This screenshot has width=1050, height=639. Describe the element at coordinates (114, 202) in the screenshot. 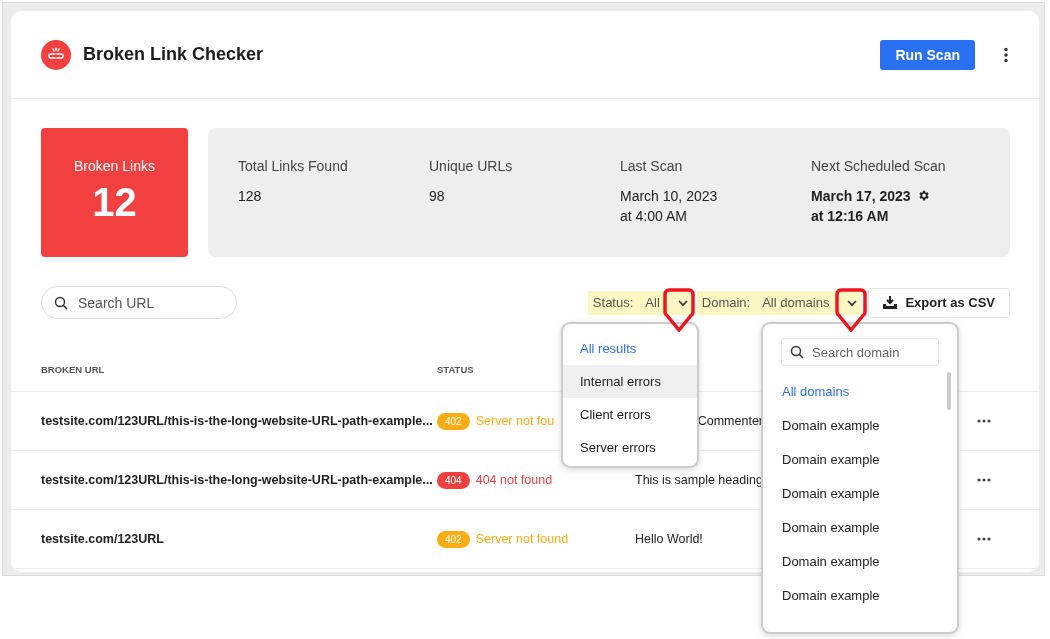

I see `broken-count: 12` at that location.